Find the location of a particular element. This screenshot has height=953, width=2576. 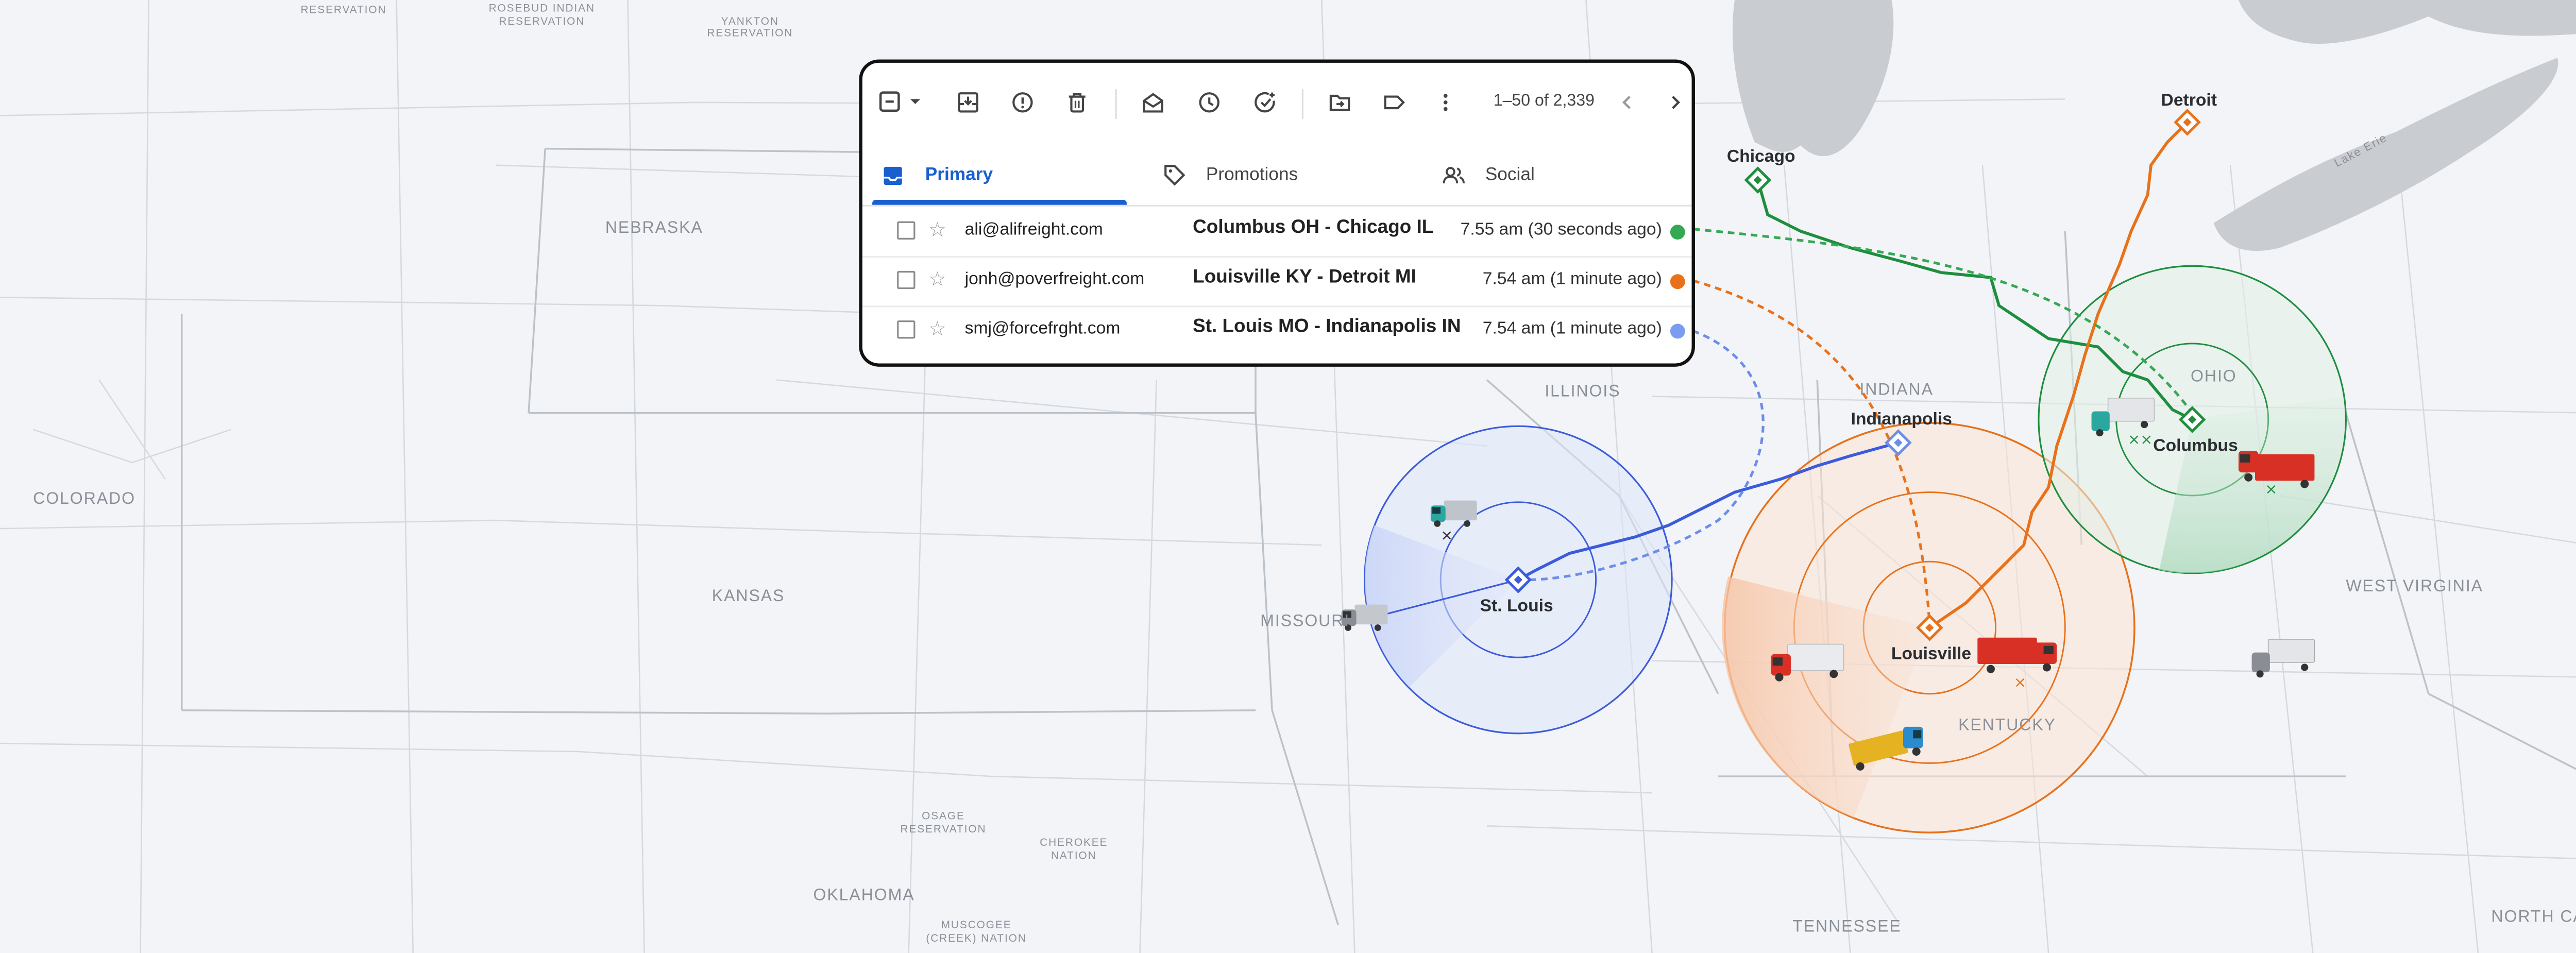

map-label: MUSCOGEE is located at coordinates (976, 925).